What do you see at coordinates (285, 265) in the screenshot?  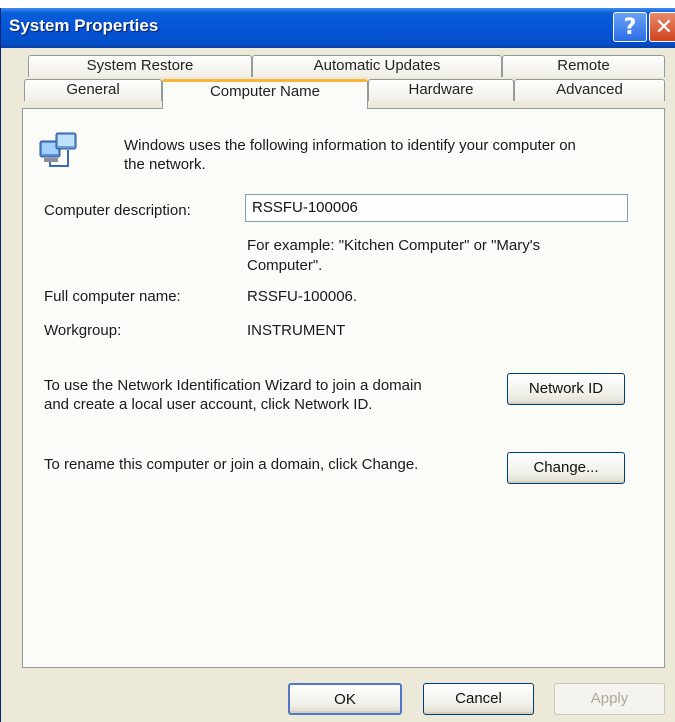 I see `example-text-line2: Computer".` at bounding box center [285, 265].